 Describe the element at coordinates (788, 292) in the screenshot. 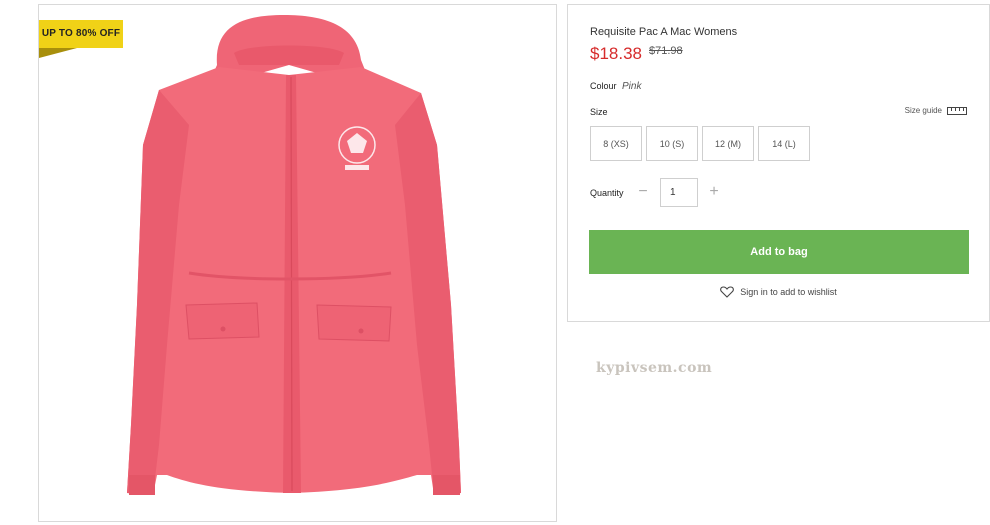

I see `wishlist-label: Sign in to add to wishlist` at that location.